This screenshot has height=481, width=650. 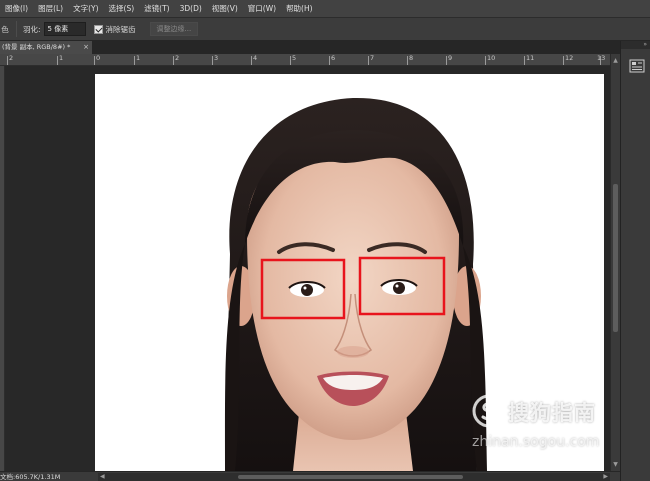 What do you see at coordinates (50, 8) in the screenshot?
I see `menu-layer: 图层(L)` at bounding box center [50, 8].